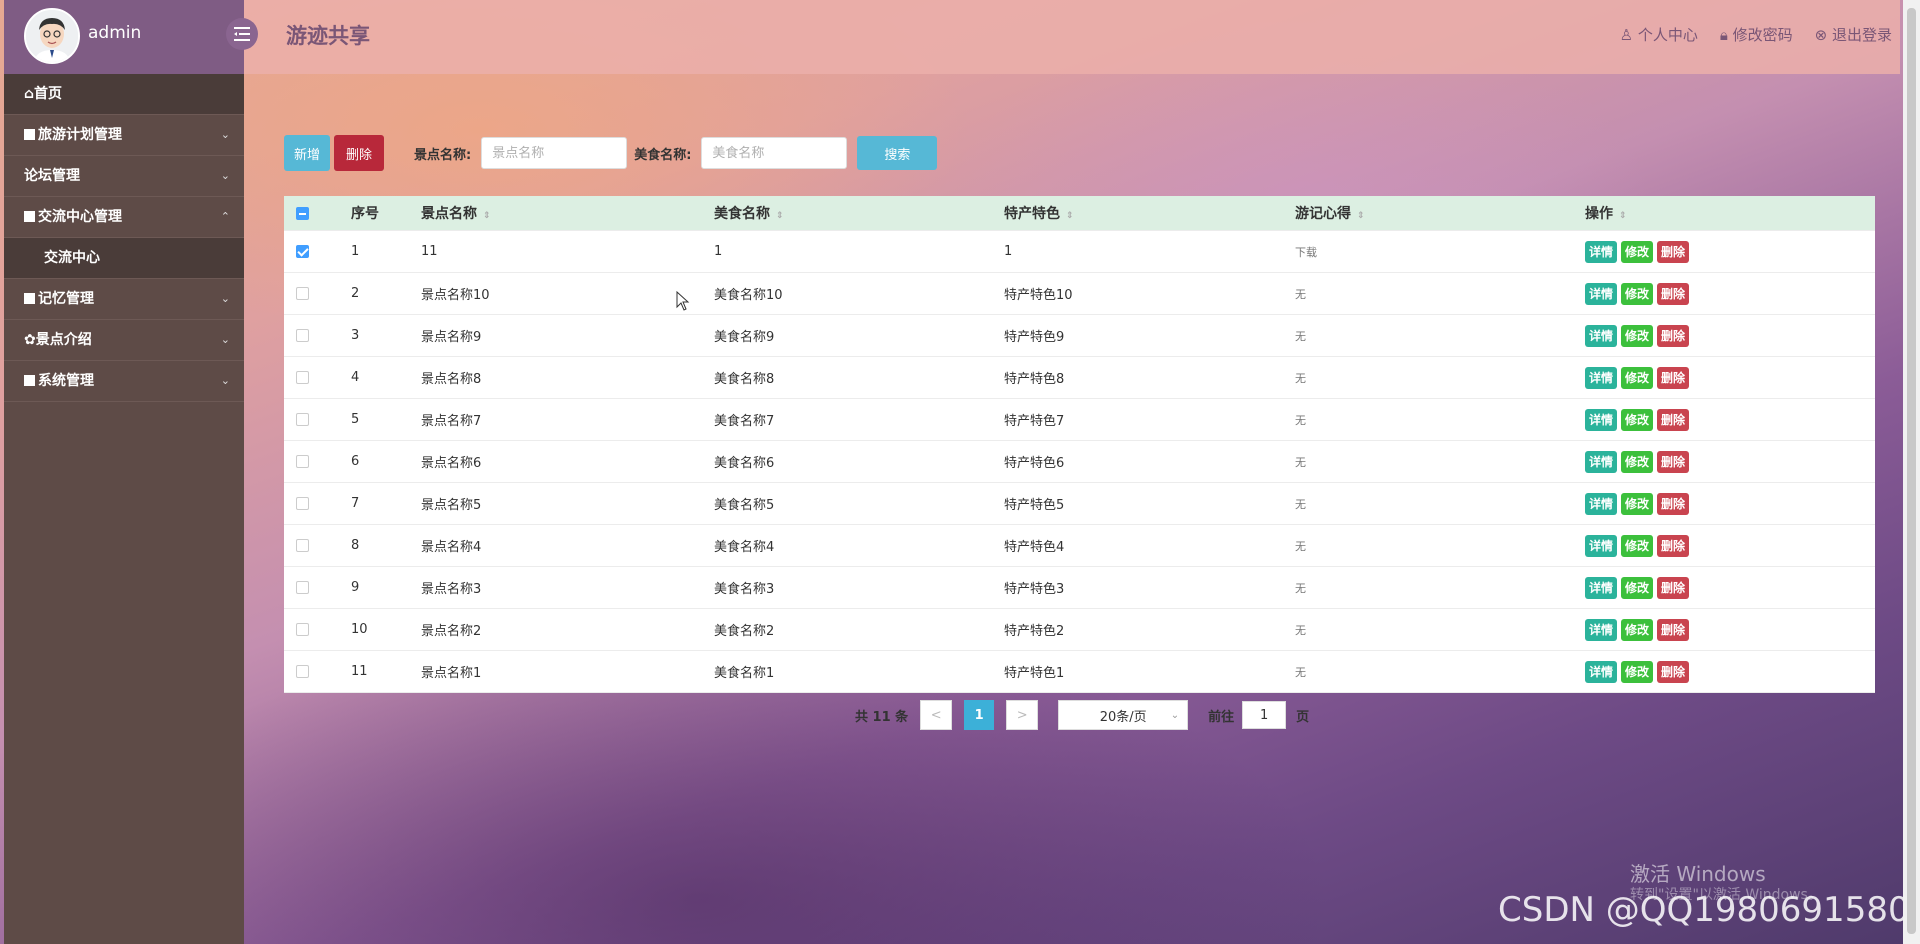 Image resolution: width=1920 pixels, height=944 pixels. Describe the element at coordinates (567, 213) in the screenshot. I see `column-header-scenic: 景点名称 ⇕` at that location.